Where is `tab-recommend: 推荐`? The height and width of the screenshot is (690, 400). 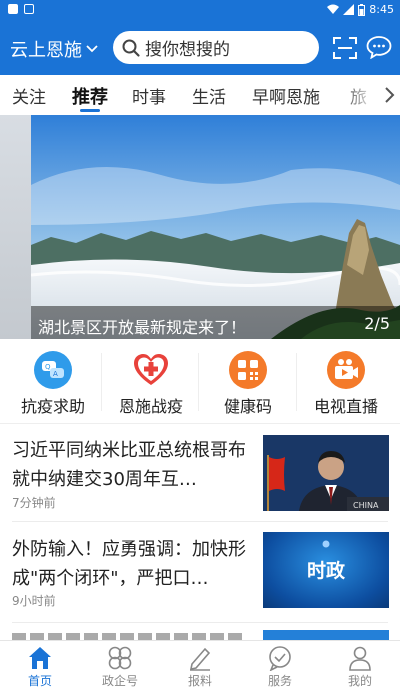
tab-recommend: 推荐 is located at coordinates (90, 96).